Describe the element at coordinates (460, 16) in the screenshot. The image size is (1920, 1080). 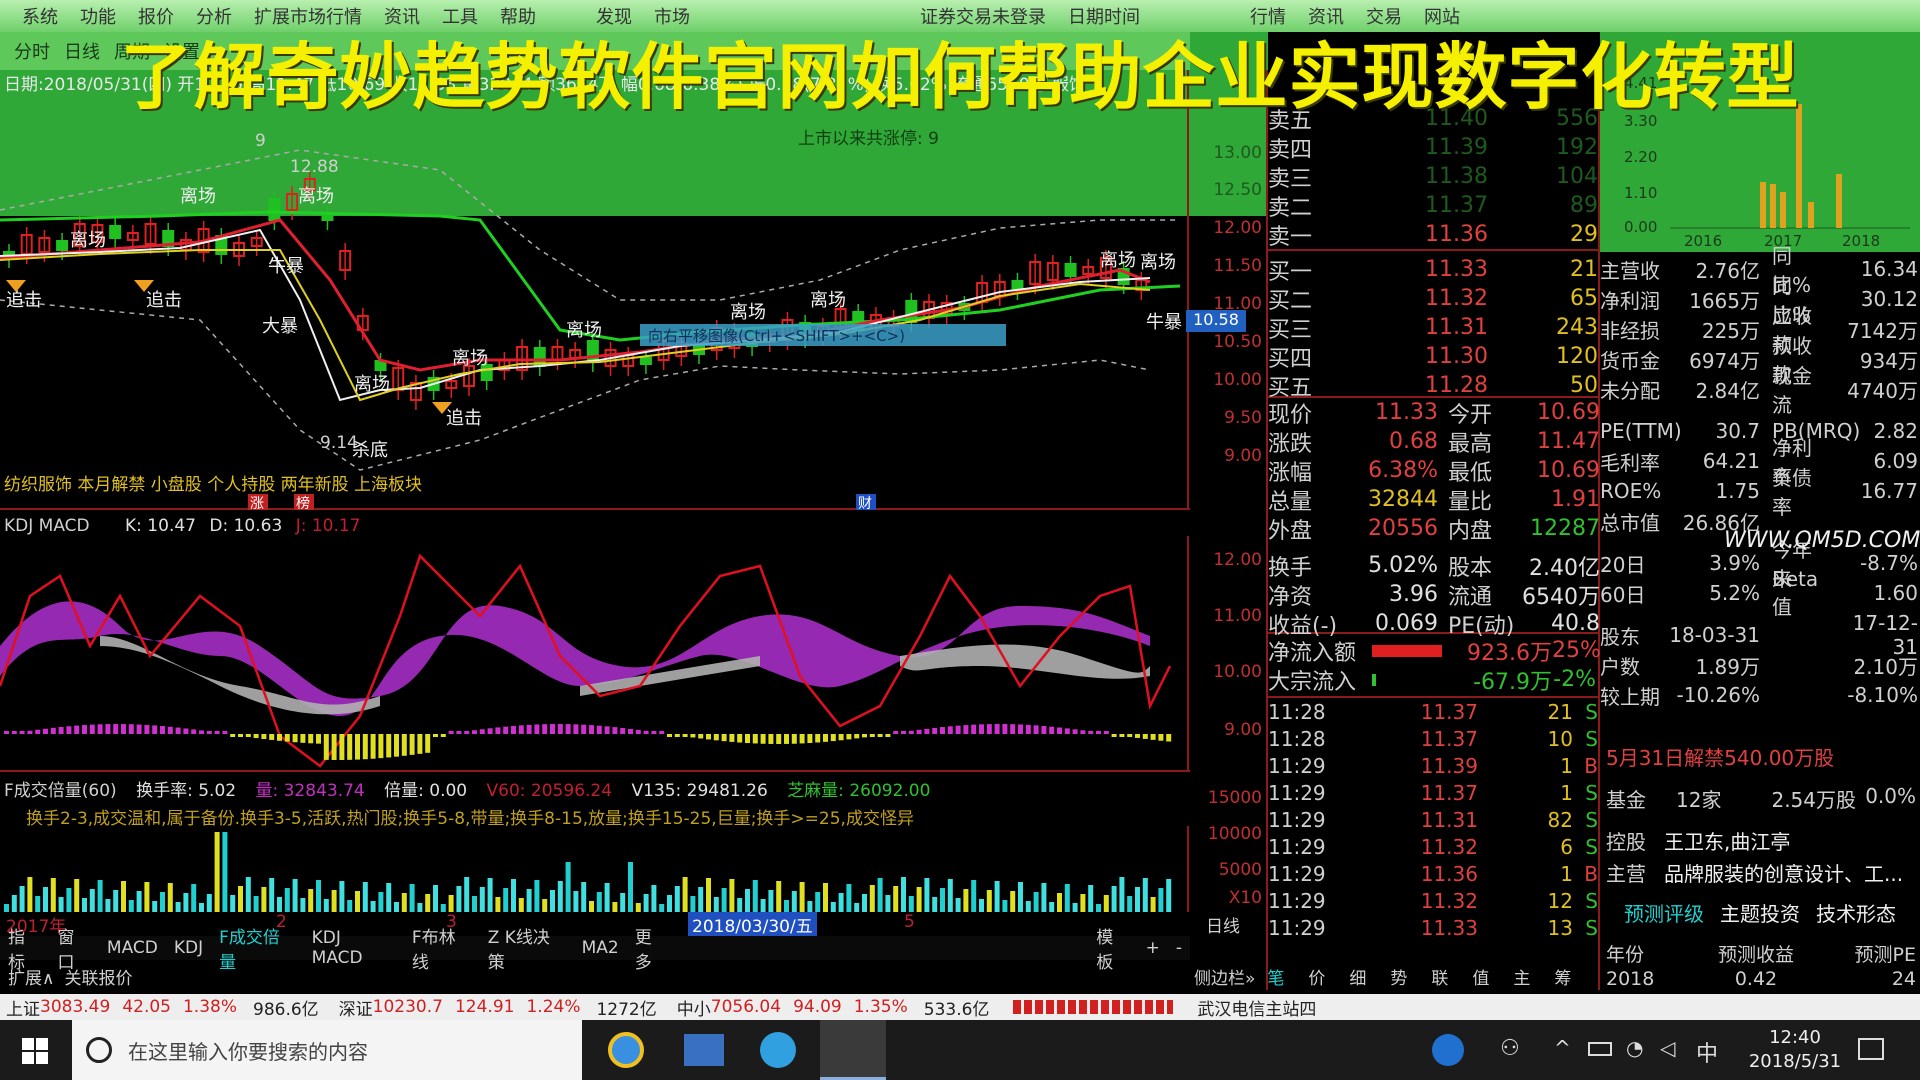
I see `menu-tools: 工具` at that location.